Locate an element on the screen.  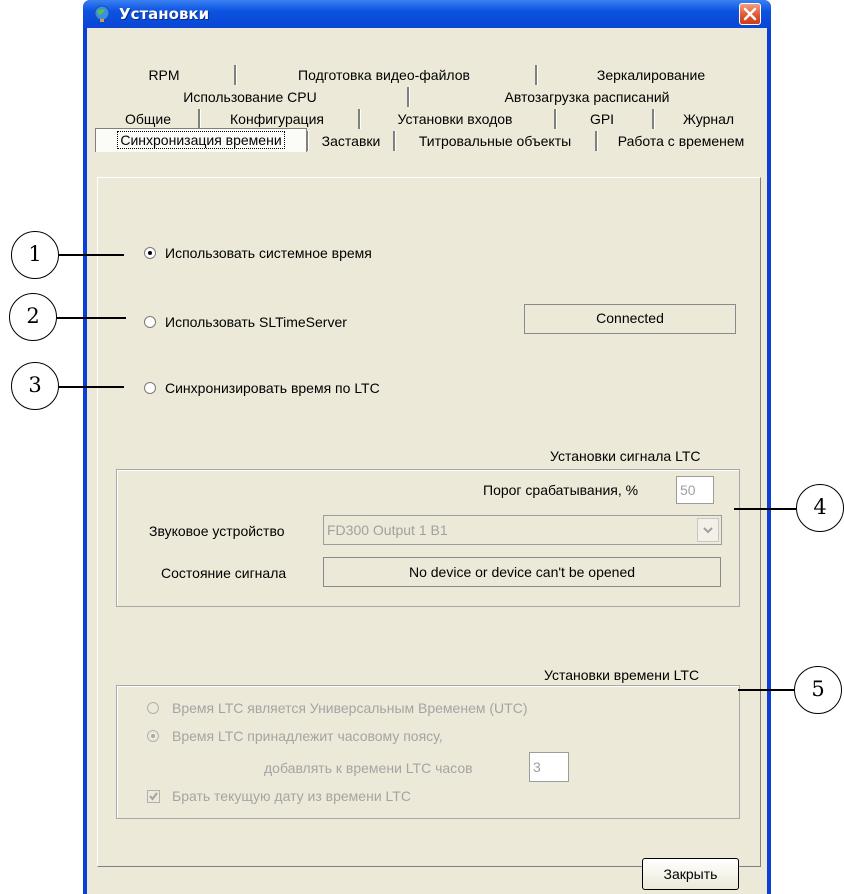
tab-time-work: Работа с временем is located at coordinates (681, 141).